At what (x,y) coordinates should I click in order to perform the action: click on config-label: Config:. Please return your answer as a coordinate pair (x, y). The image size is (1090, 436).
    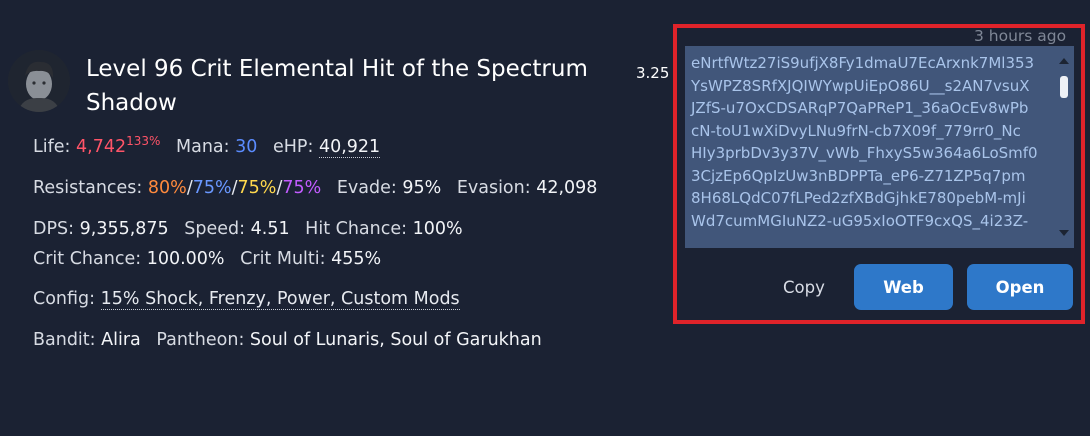
    Looking at the image, I should click on (64, 299).